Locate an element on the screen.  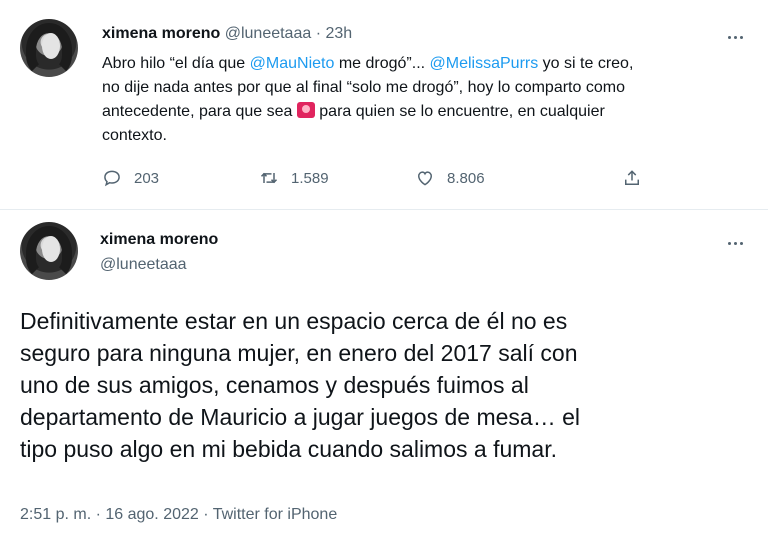
text-segment: antecedente, para que sea is located at coordinates (199, 111).